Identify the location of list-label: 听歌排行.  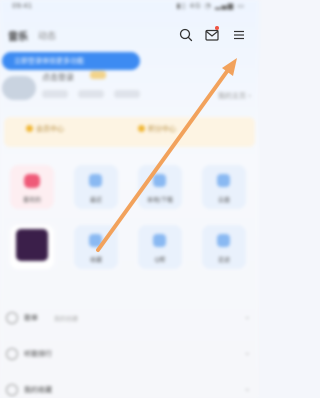
(38, 354).